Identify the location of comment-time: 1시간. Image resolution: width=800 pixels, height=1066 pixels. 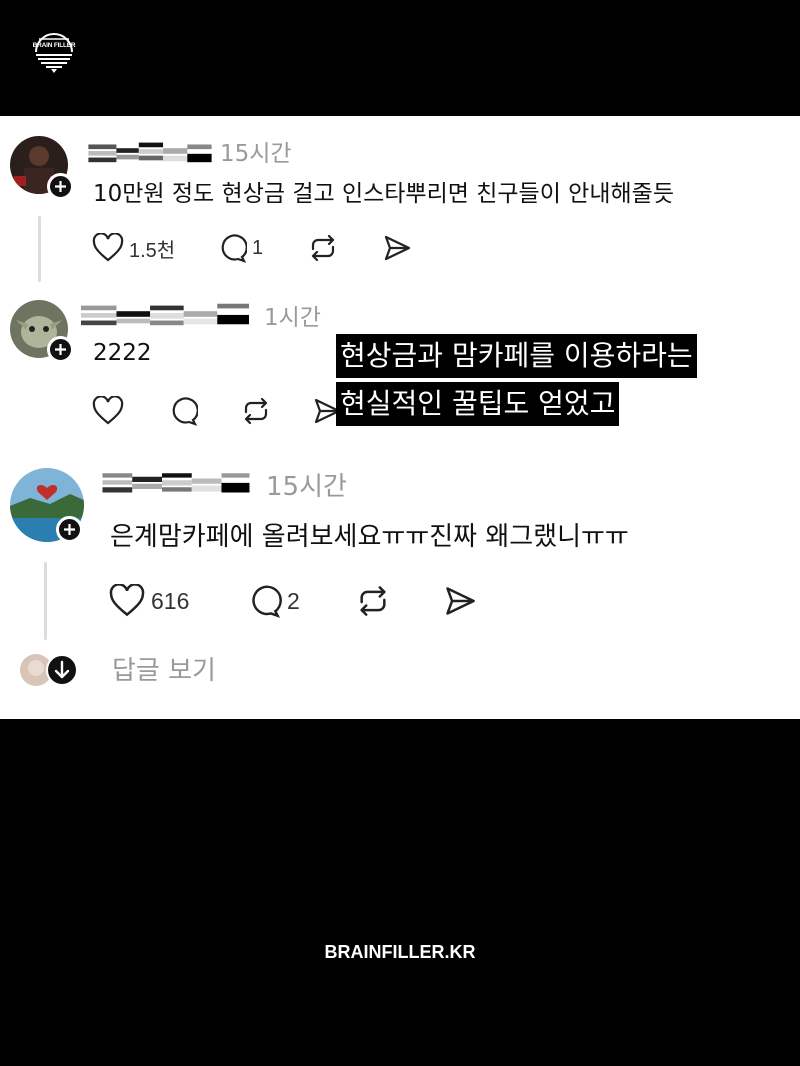
(292, 318).